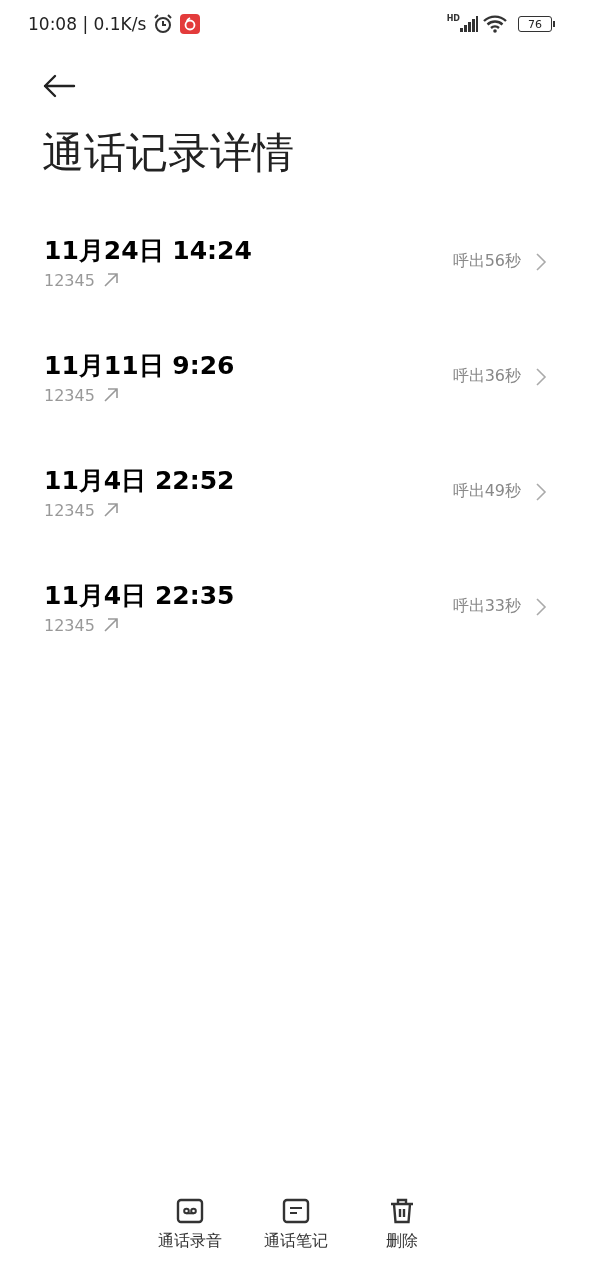  Describe the element at coordinates (87, 24) in the screenshot. I see `status-time: 10:08 | 0.1K/s` at that location.